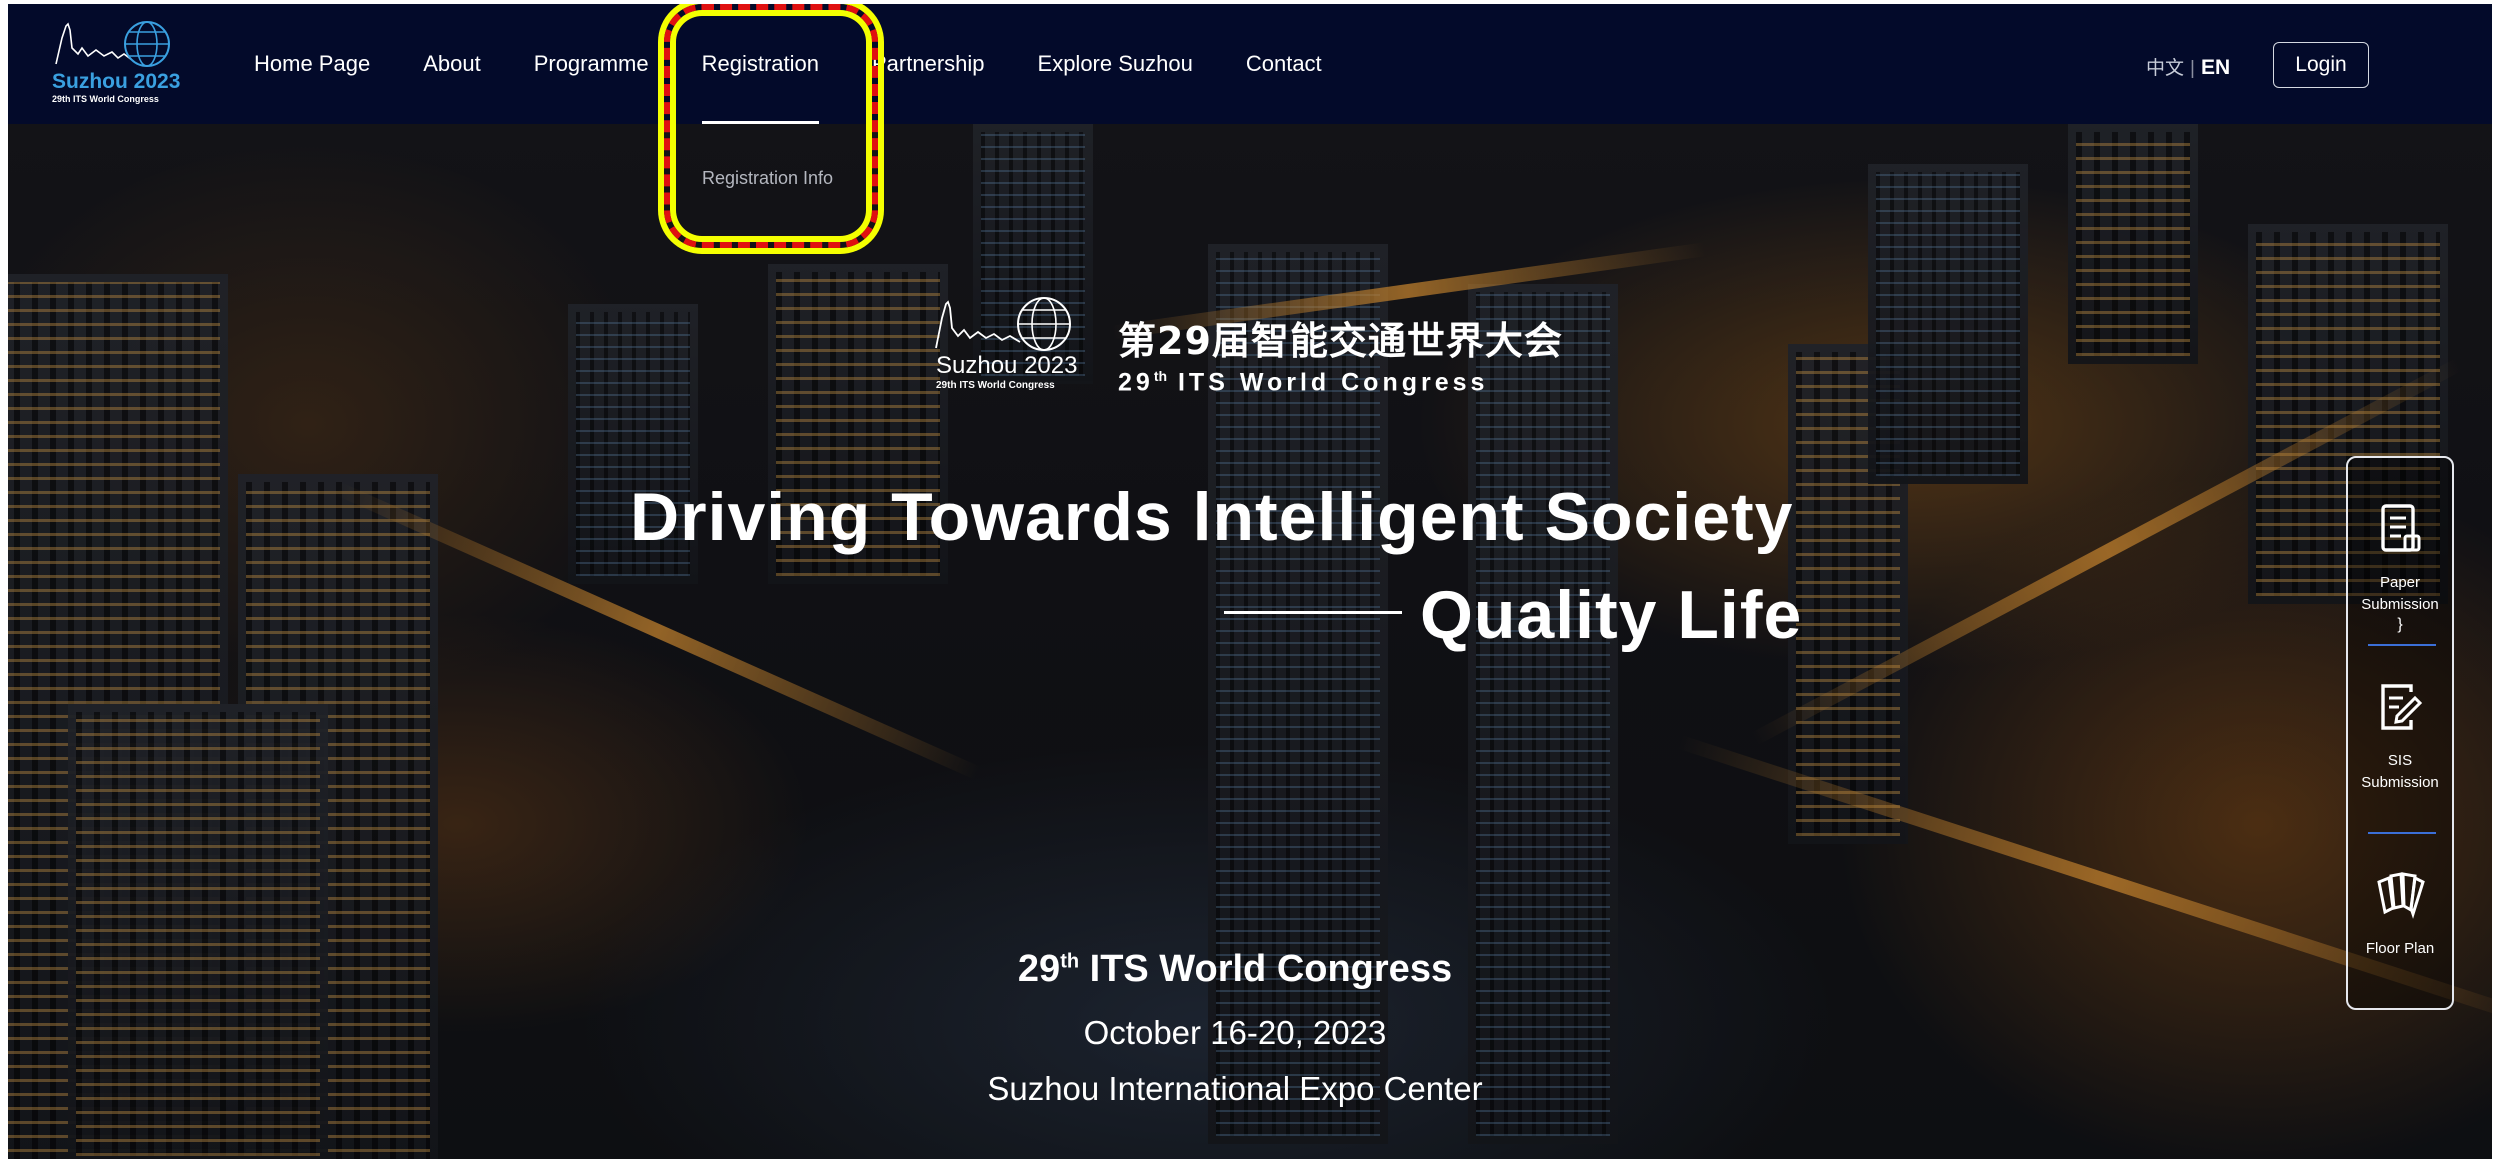  Describe the element at coordinates (2321, 65) in the screenshot. I see `login-button: Login` at that location.